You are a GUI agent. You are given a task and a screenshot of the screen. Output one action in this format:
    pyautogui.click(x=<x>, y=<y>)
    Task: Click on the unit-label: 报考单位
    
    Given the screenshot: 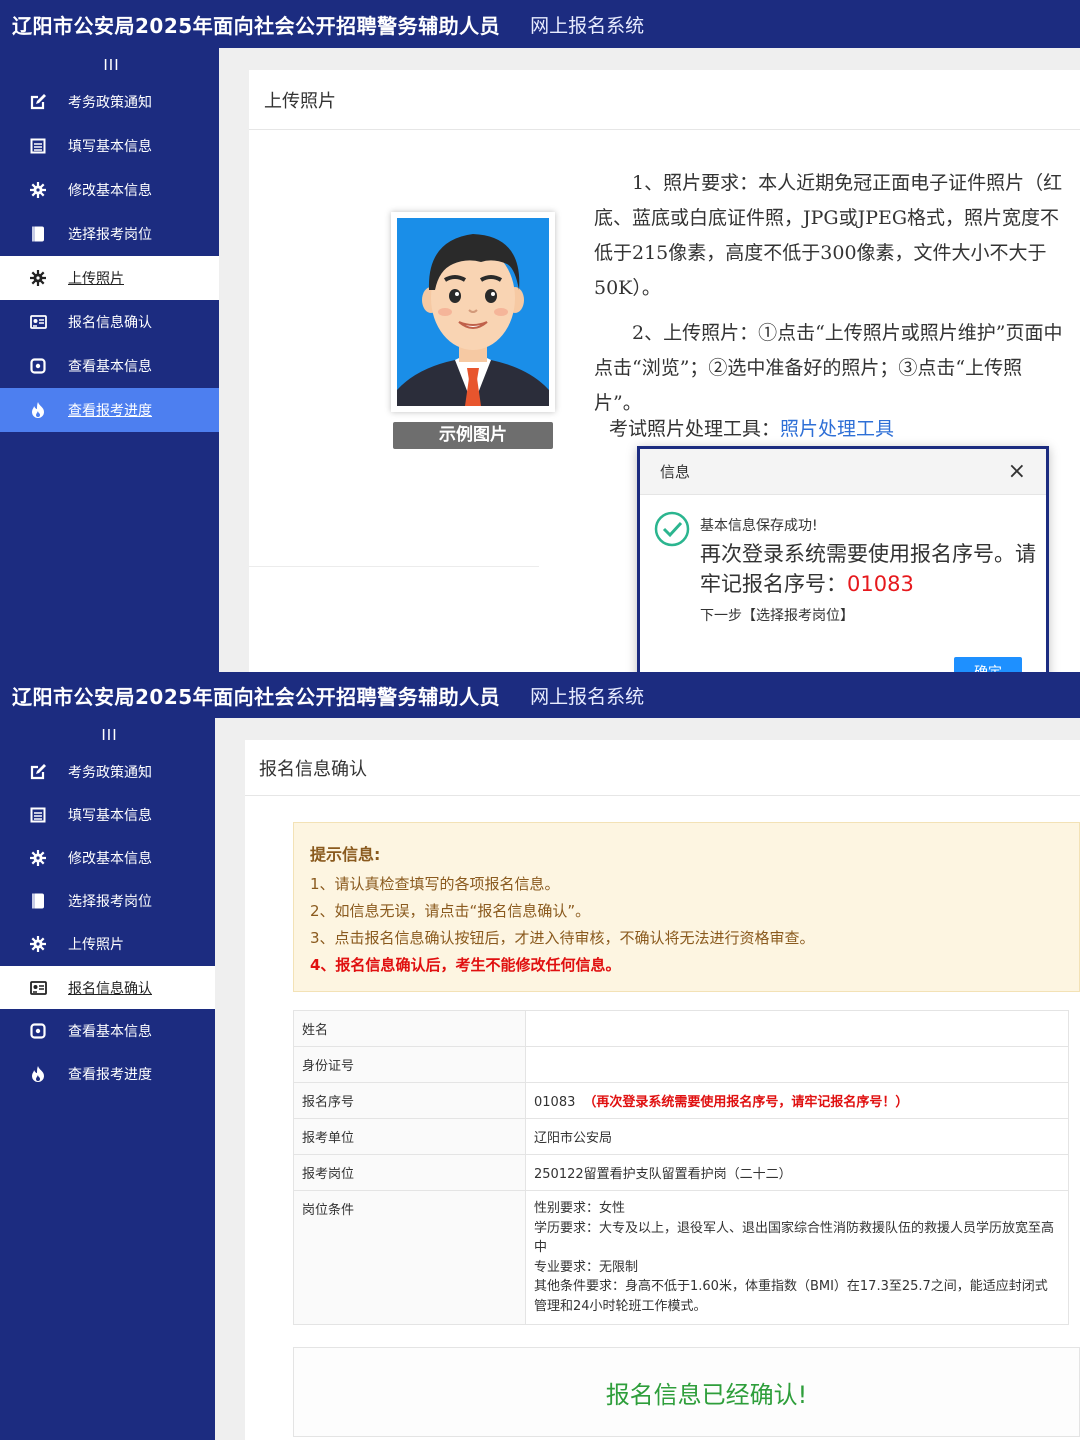 What is the action you would take?
    pyautogui.click(x=409, y=1136)
    